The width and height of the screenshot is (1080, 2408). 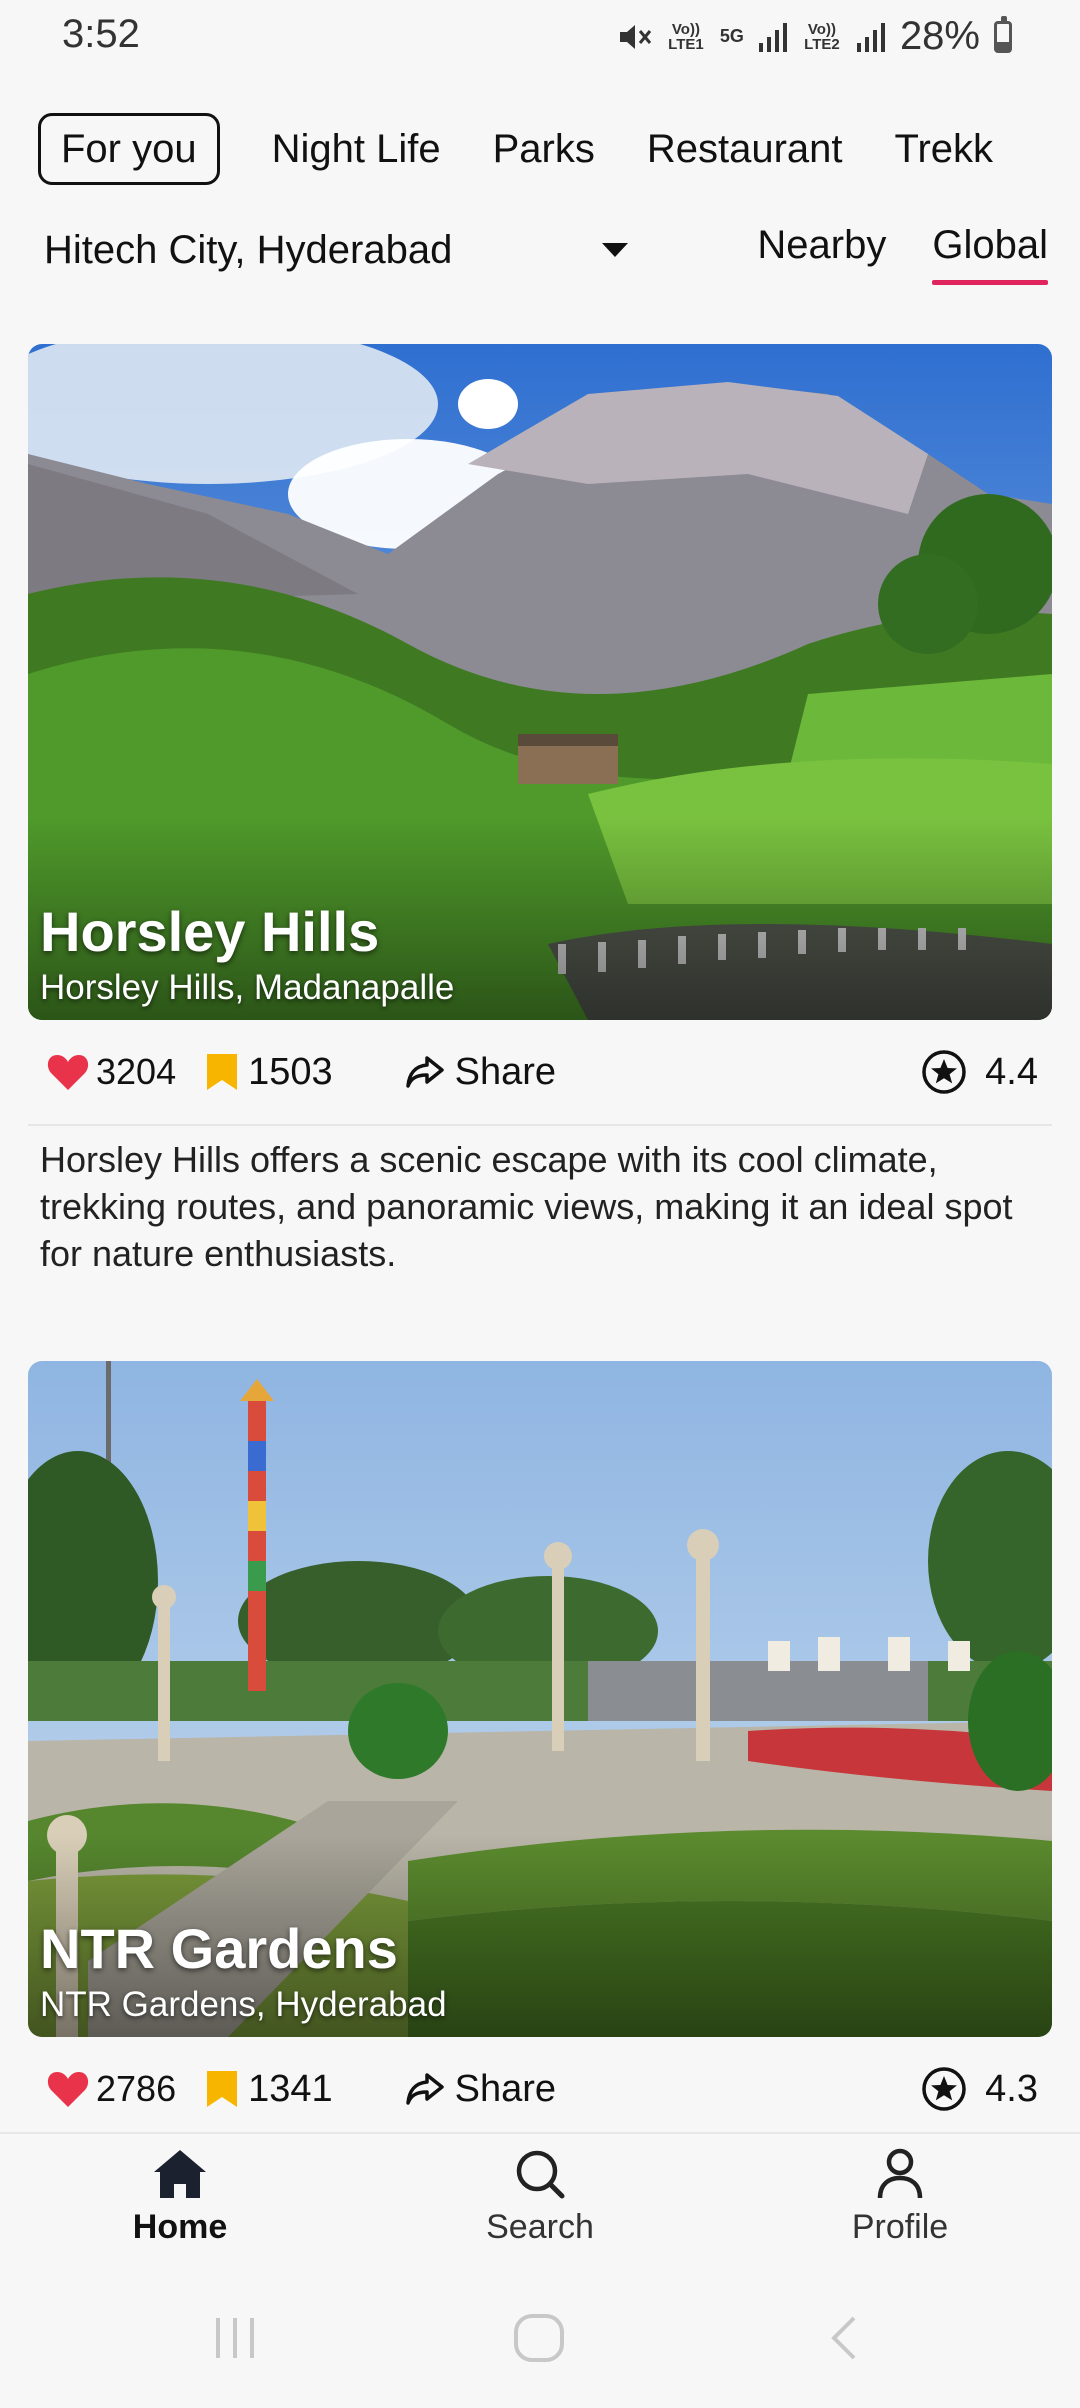 I want to click on back-button, so click(x=845, y=2340).